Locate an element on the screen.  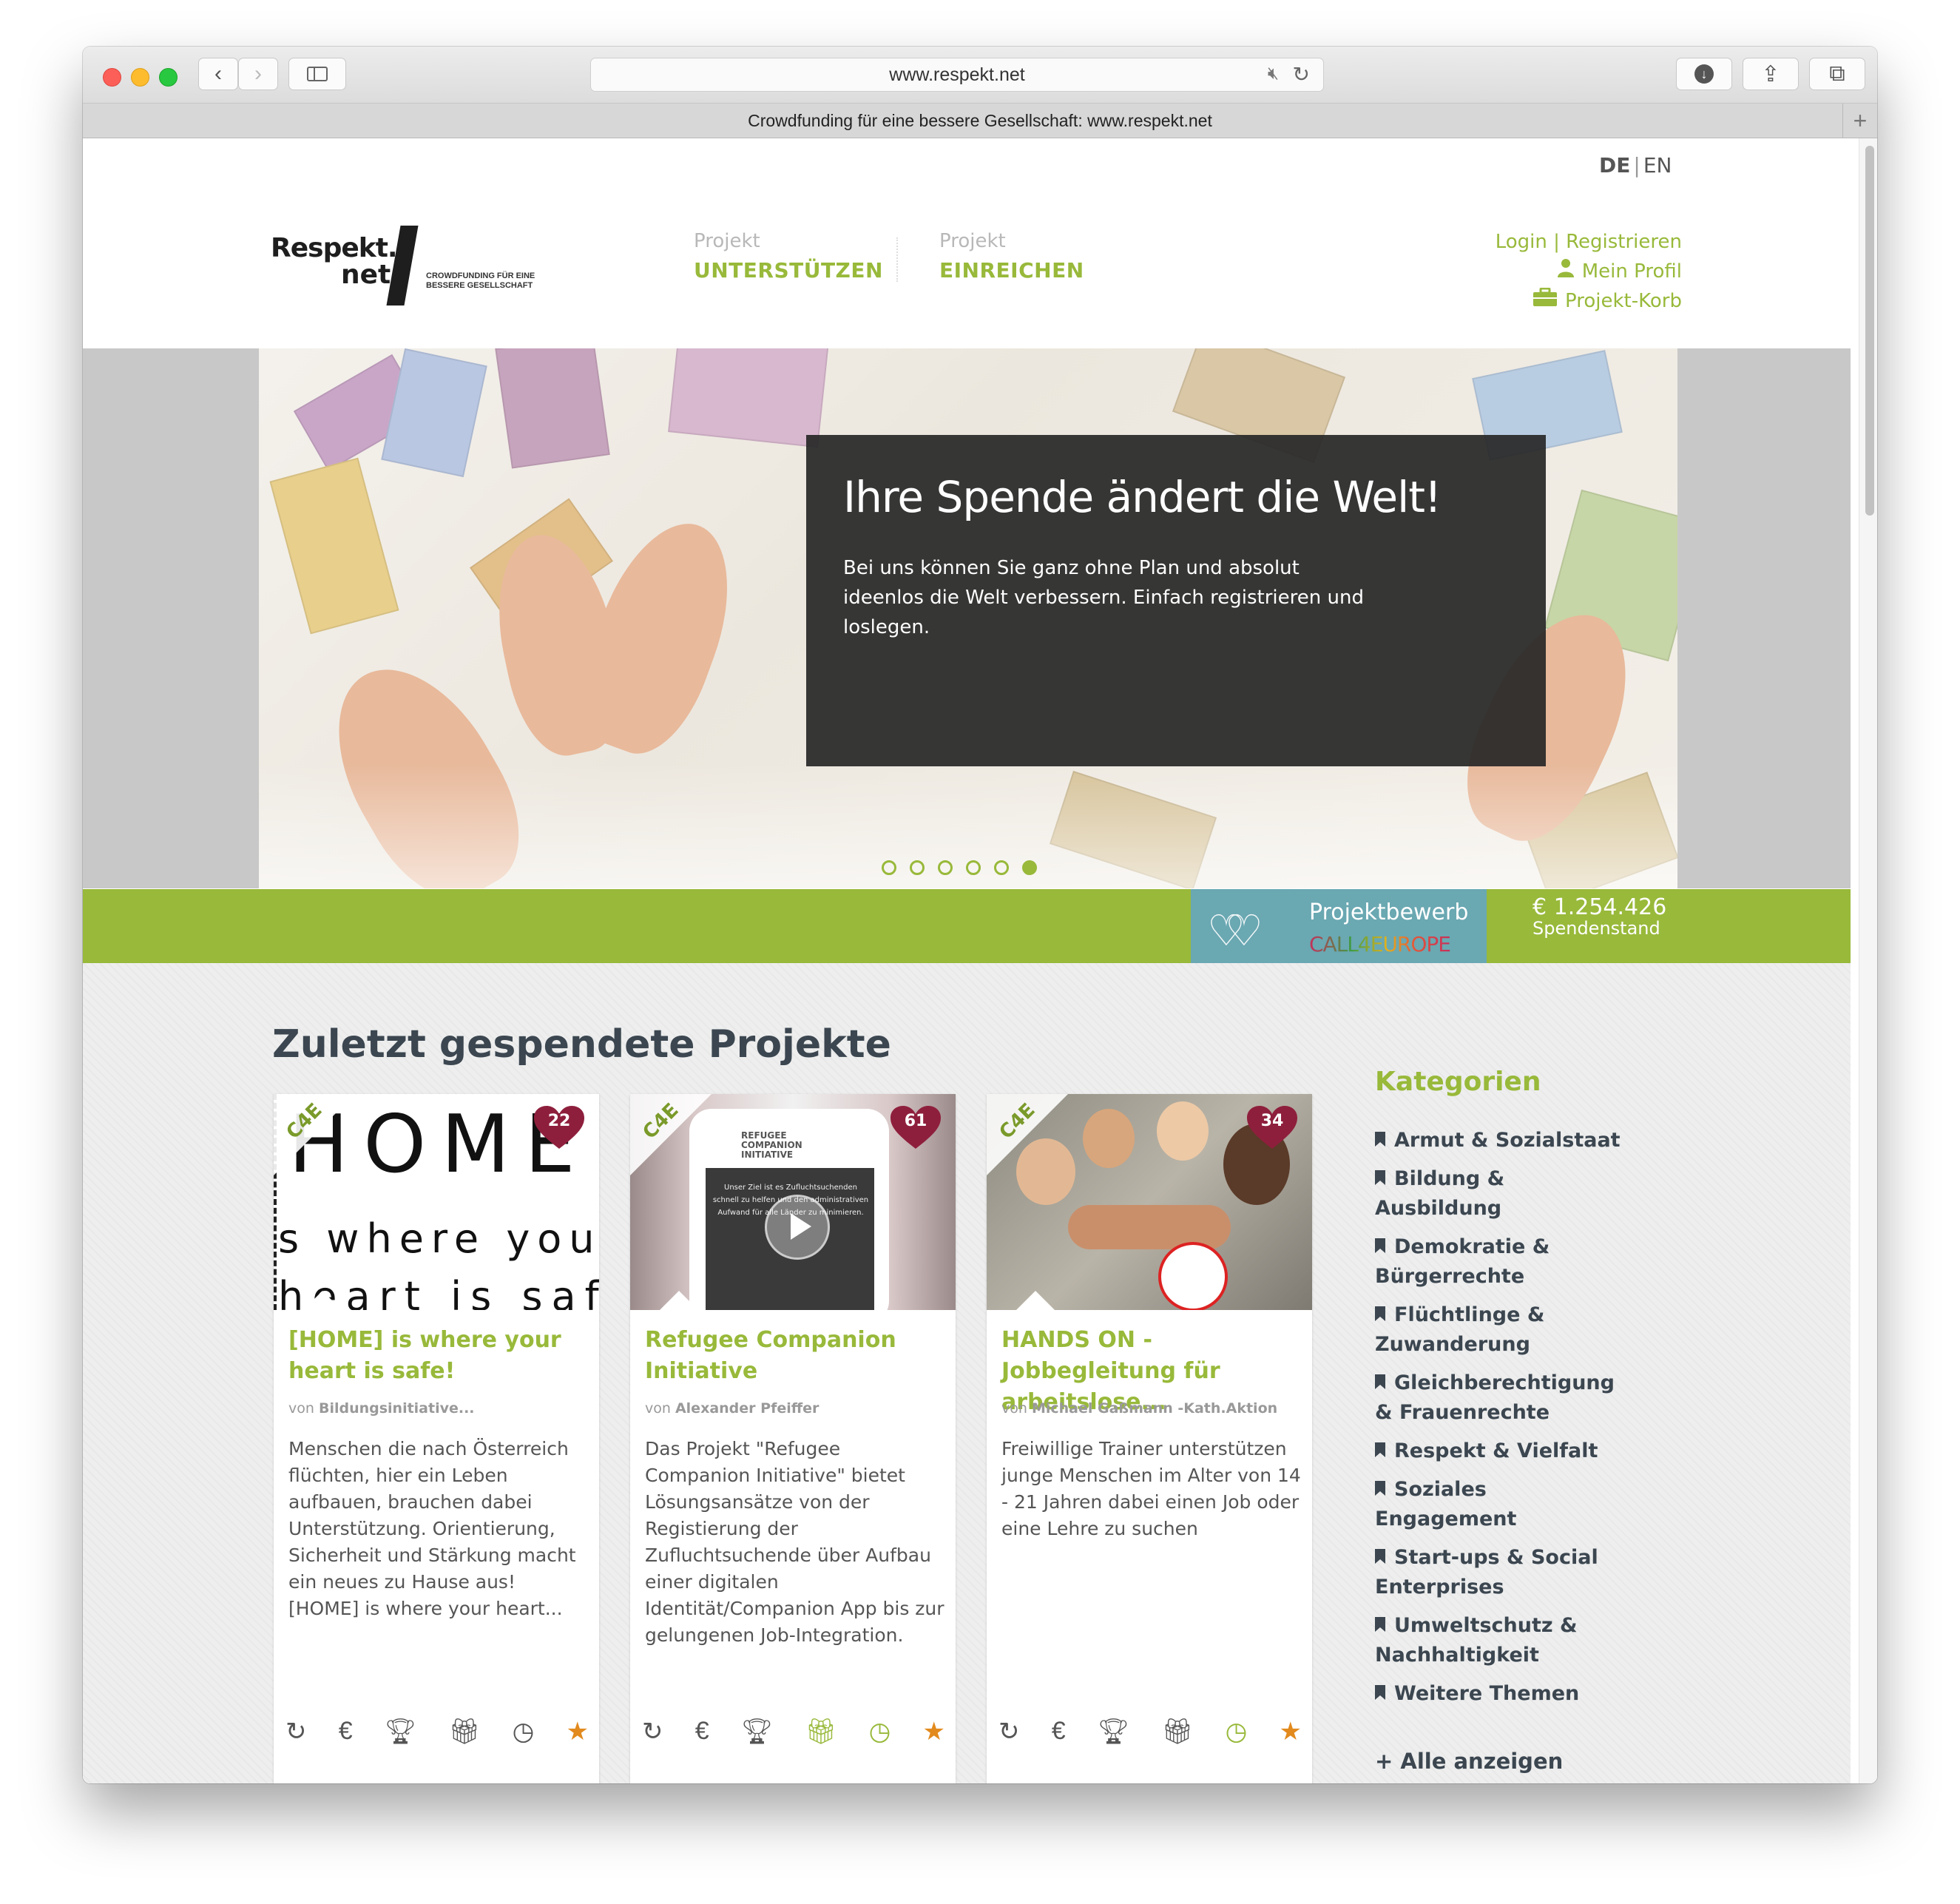
heart-count: 61 is located at coordinates (915, 1121).